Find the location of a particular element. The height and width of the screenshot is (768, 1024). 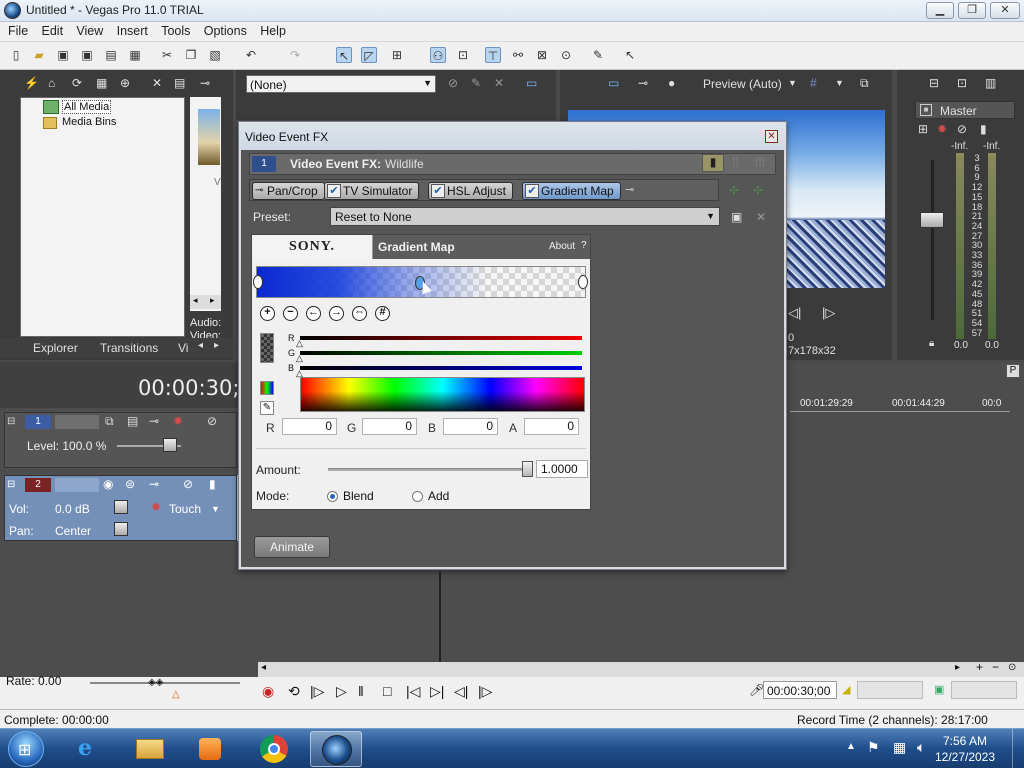

remove-plugin-icon: ⊹ is located at coordinates (758, 190).